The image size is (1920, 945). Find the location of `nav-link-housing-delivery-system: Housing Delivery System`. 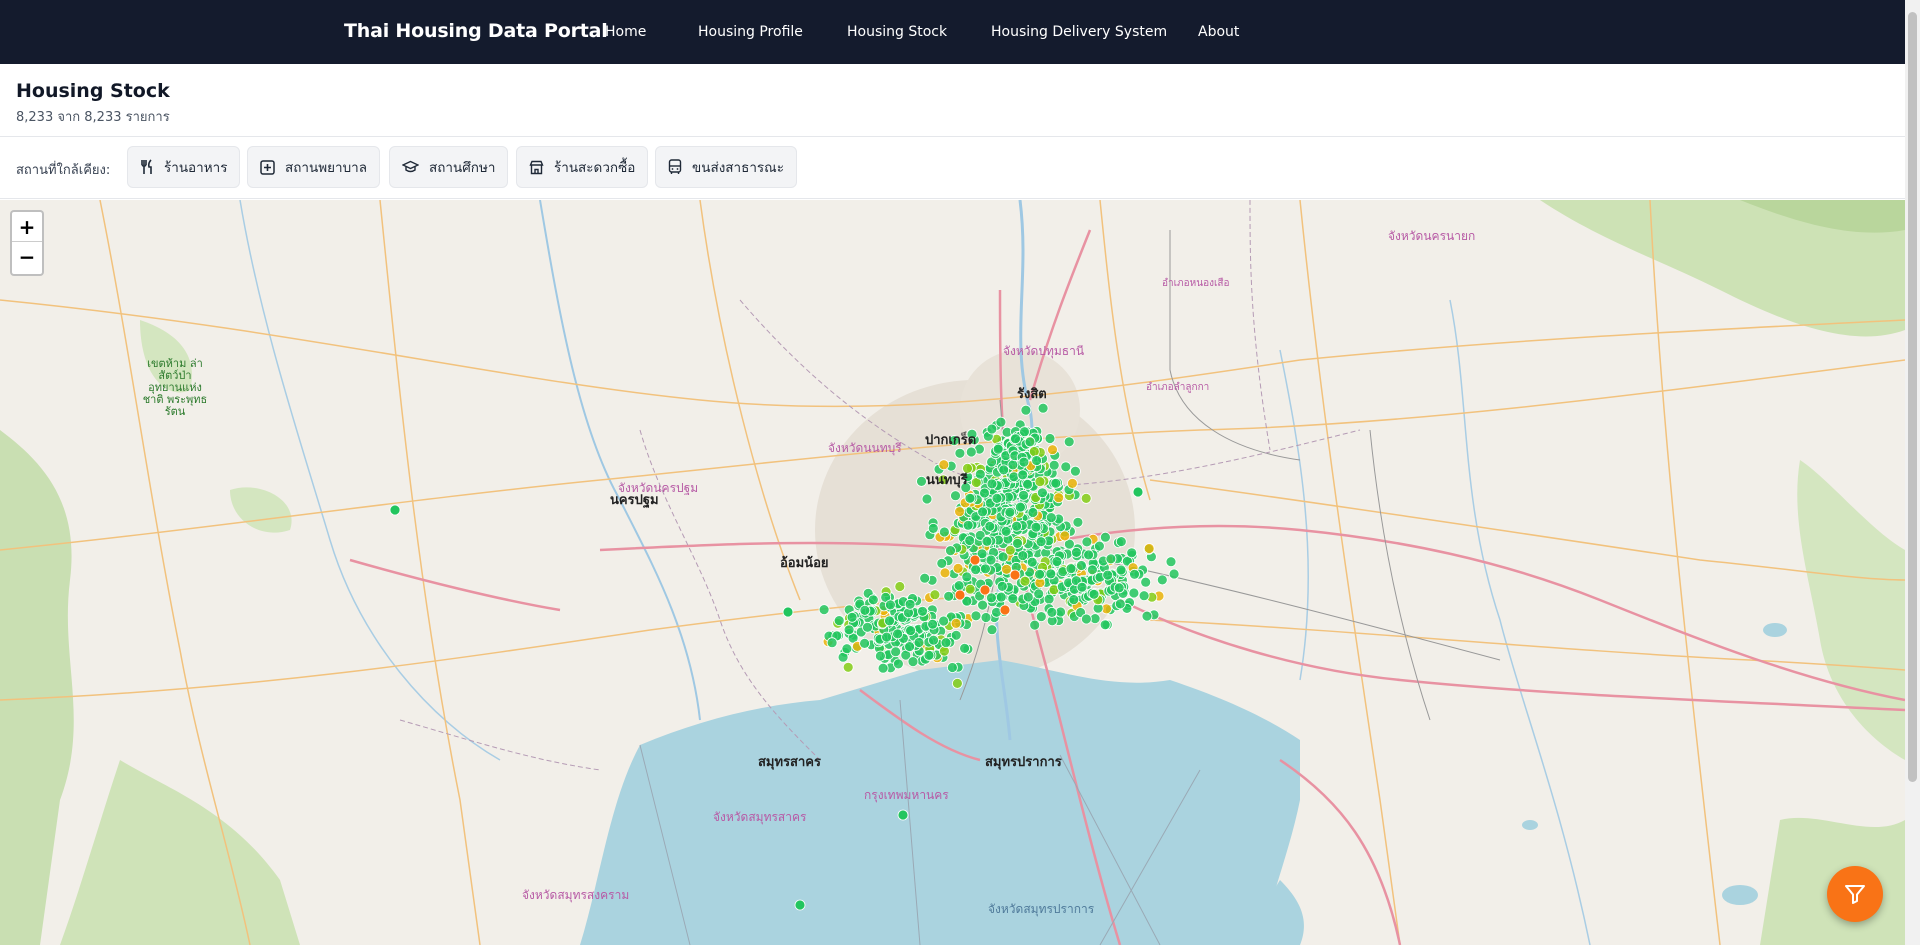

nav-link-housing-delivery-system: Housing Delivery System is located at coordinates (1079, 32).